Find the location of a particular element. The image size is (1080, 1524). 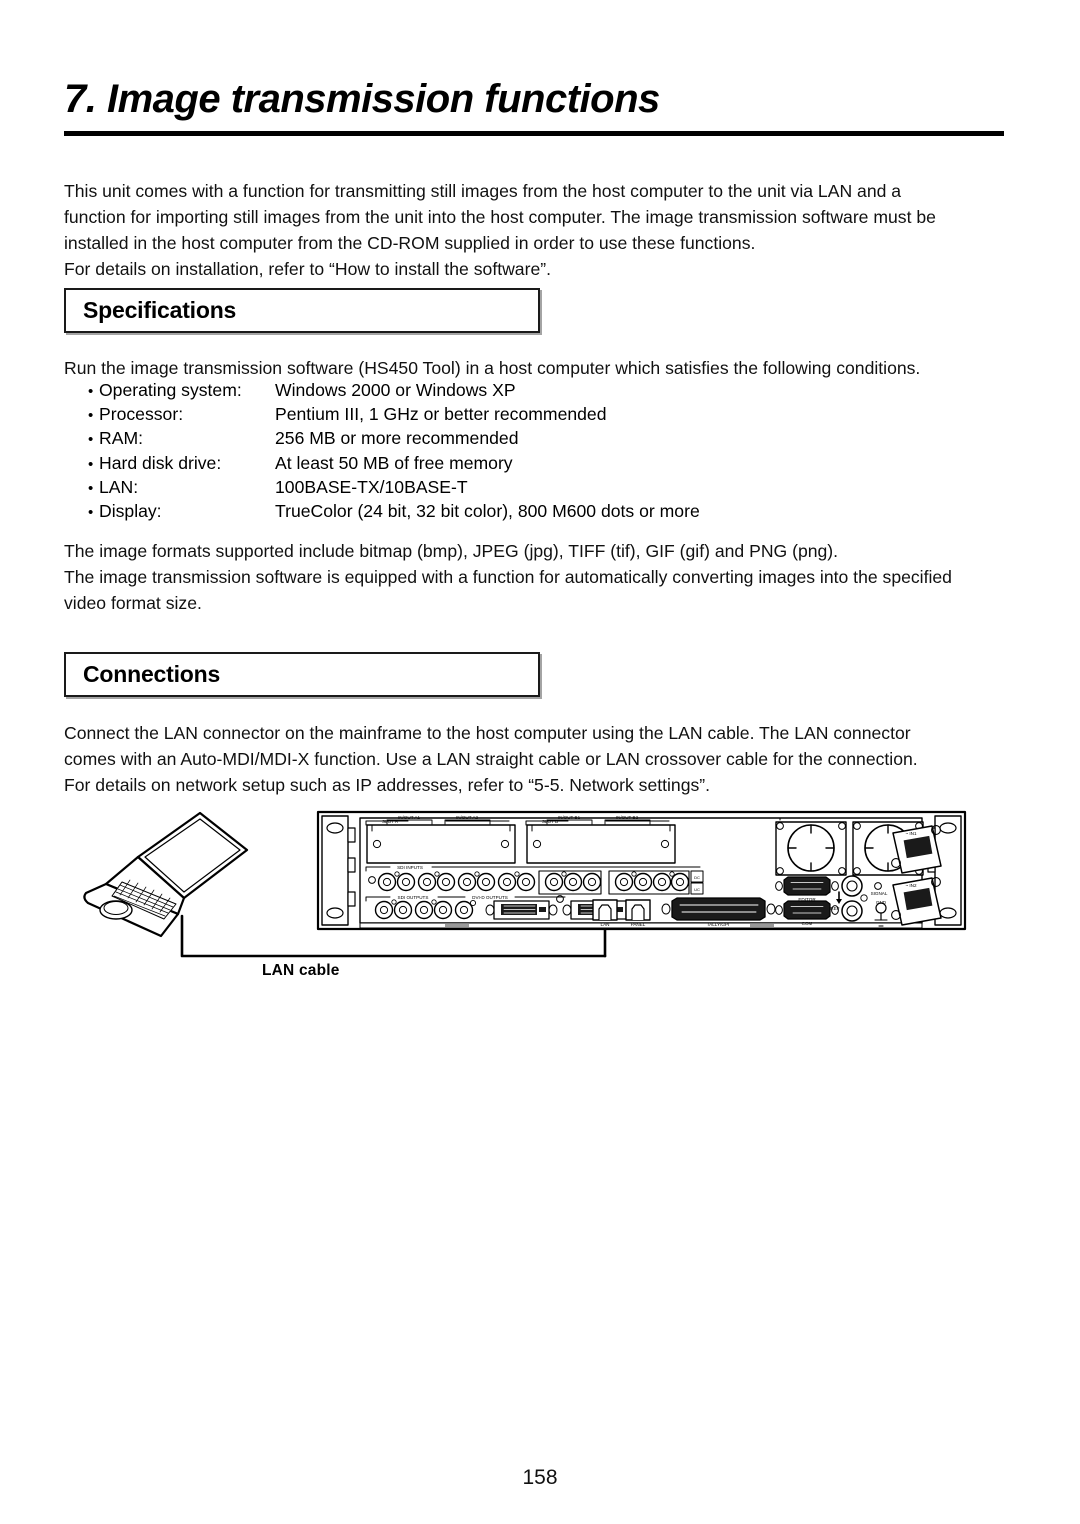

spec-label: Display: is located at coordinates (130, 510).